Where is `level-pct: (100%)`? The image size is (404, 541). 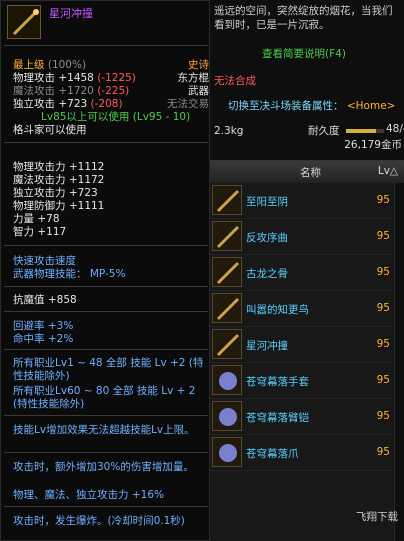 level-pct: (100%) is located at coordinates (67, 65).